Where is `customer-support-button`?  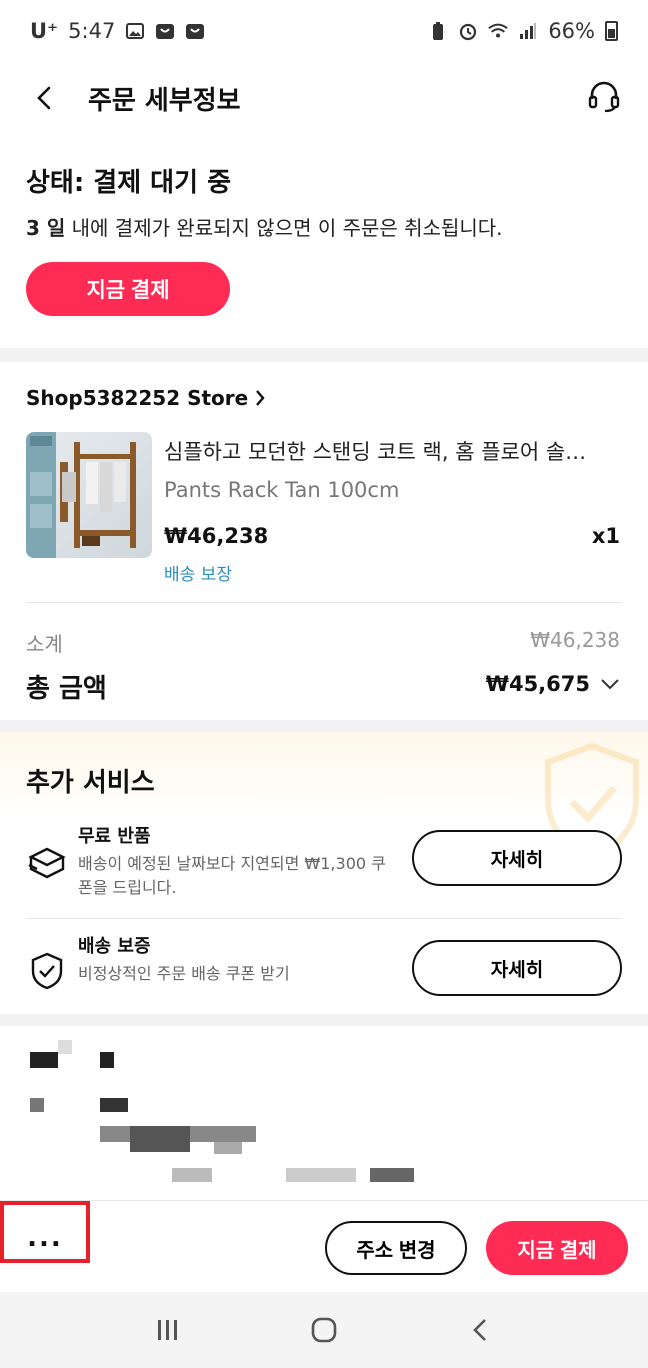
customer-support-button is located at coordinates (604, 96).